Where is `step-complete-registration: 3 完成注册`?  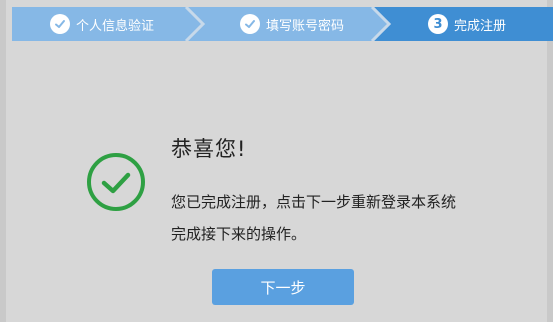 step-complete-registration: 3 完成注册 is located at coordinates (467, 24).